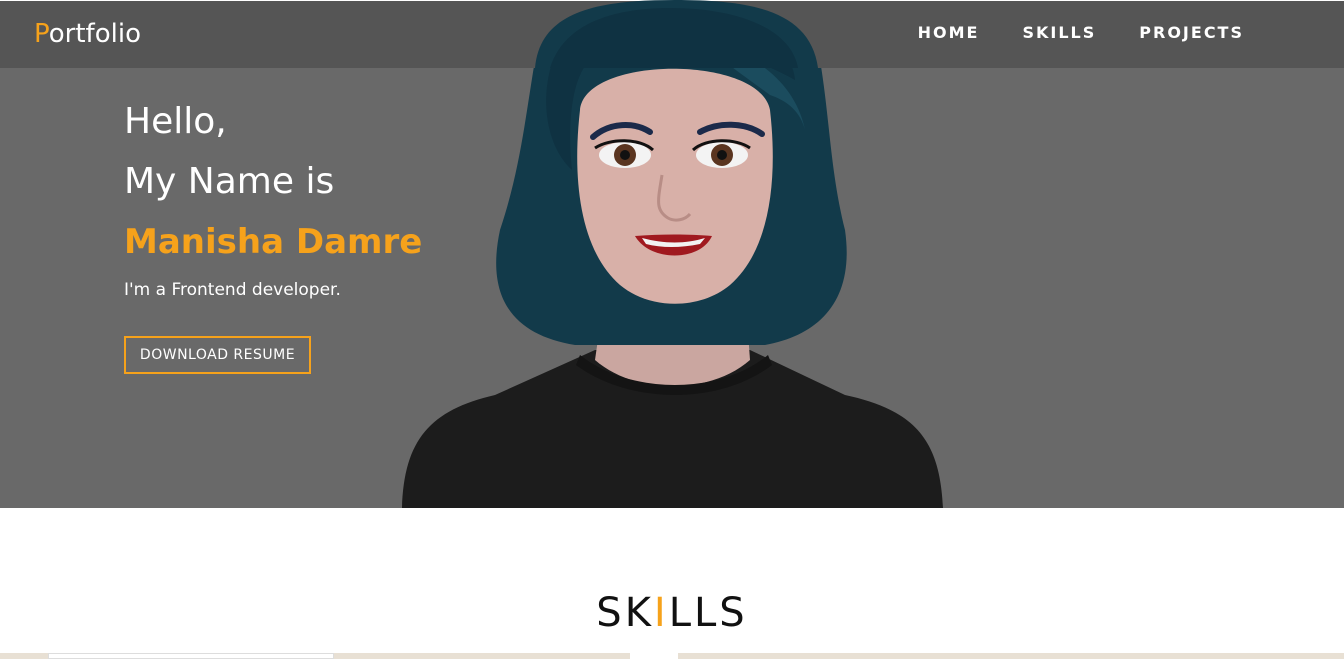 The width and height of the screenshot is (1344, 659). What do you see at coordinates (229, 181) in the screenshot?
I see `greeting-line-2: My Name is` at bounding box center [229, 181].